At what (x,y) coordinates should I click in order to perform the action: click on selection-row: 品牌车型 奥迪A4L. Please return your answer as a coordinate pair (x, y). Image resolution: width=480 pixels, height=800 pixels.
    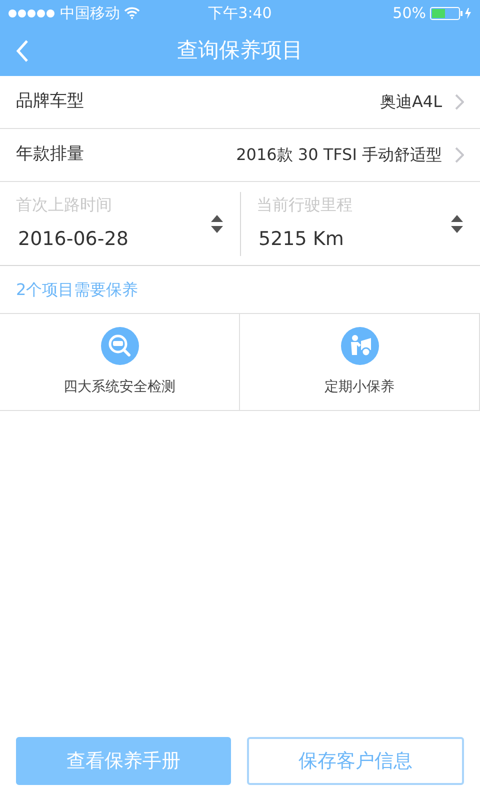
    Looking at the image, I should click on (240, 102).